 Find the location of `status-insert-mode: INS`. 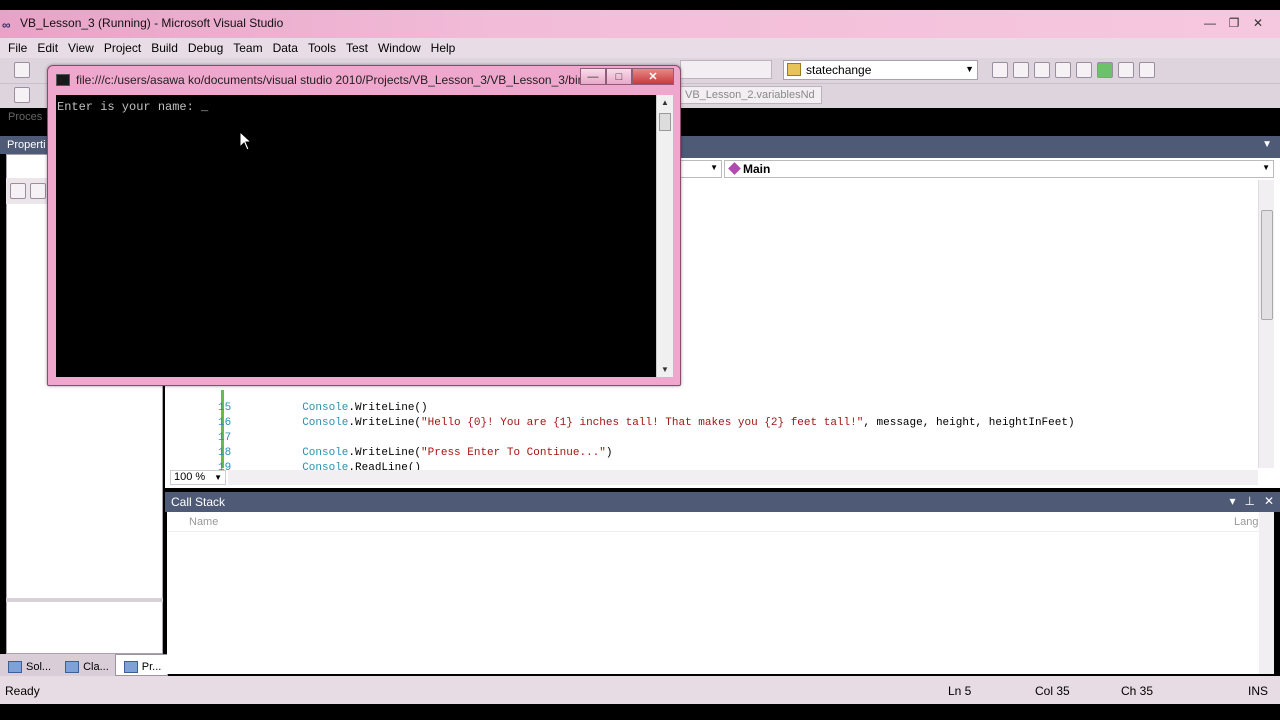

status-insert-mode: INS is located at coordinates (1258, 691).